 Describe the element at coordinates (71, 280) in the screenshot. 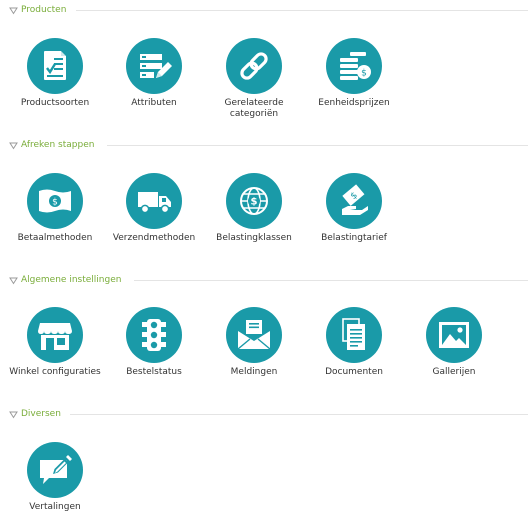

I see `section-title: Algemene instellingen` at that location.